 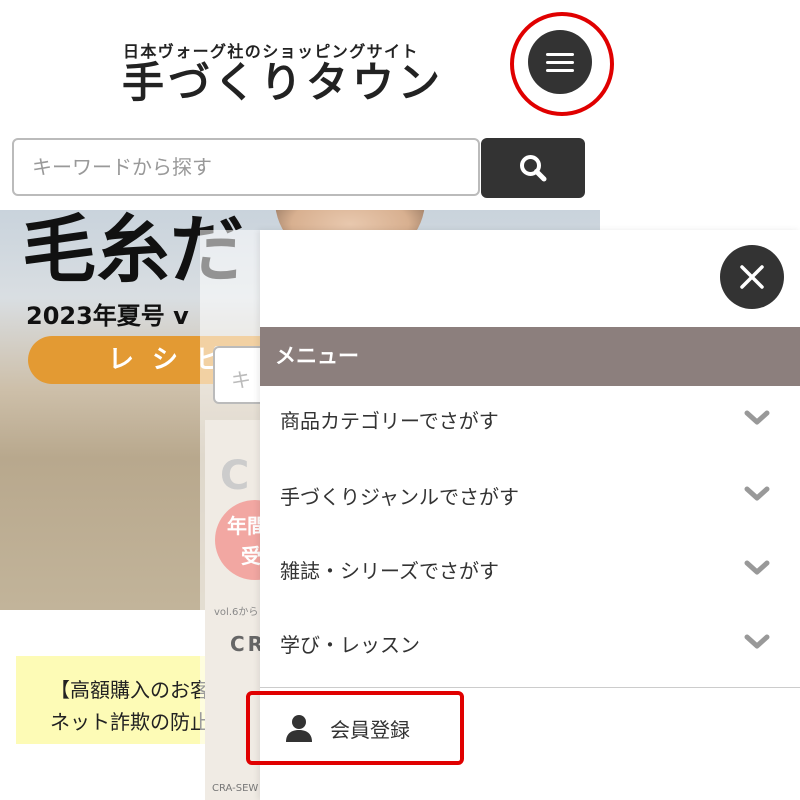 What do you see at coordinates (355, 728) in the screenshot?
I see `register-highlight` at bounding box center [355, 728].